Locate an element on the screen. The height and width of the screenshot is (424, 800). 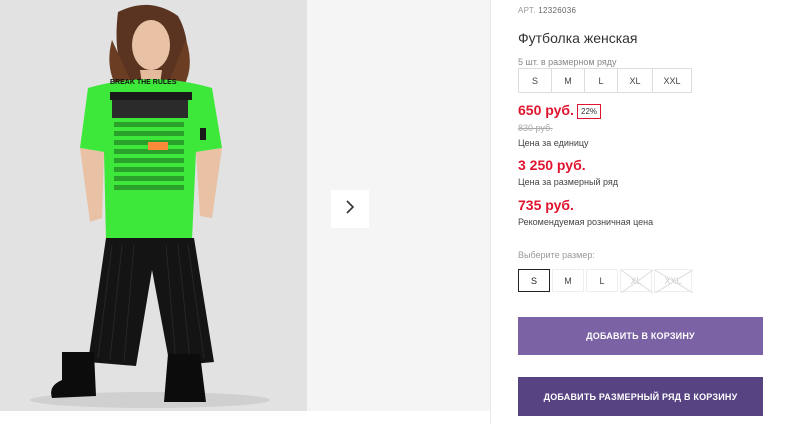
size-option-label: M is located at coordinates (568, 280).